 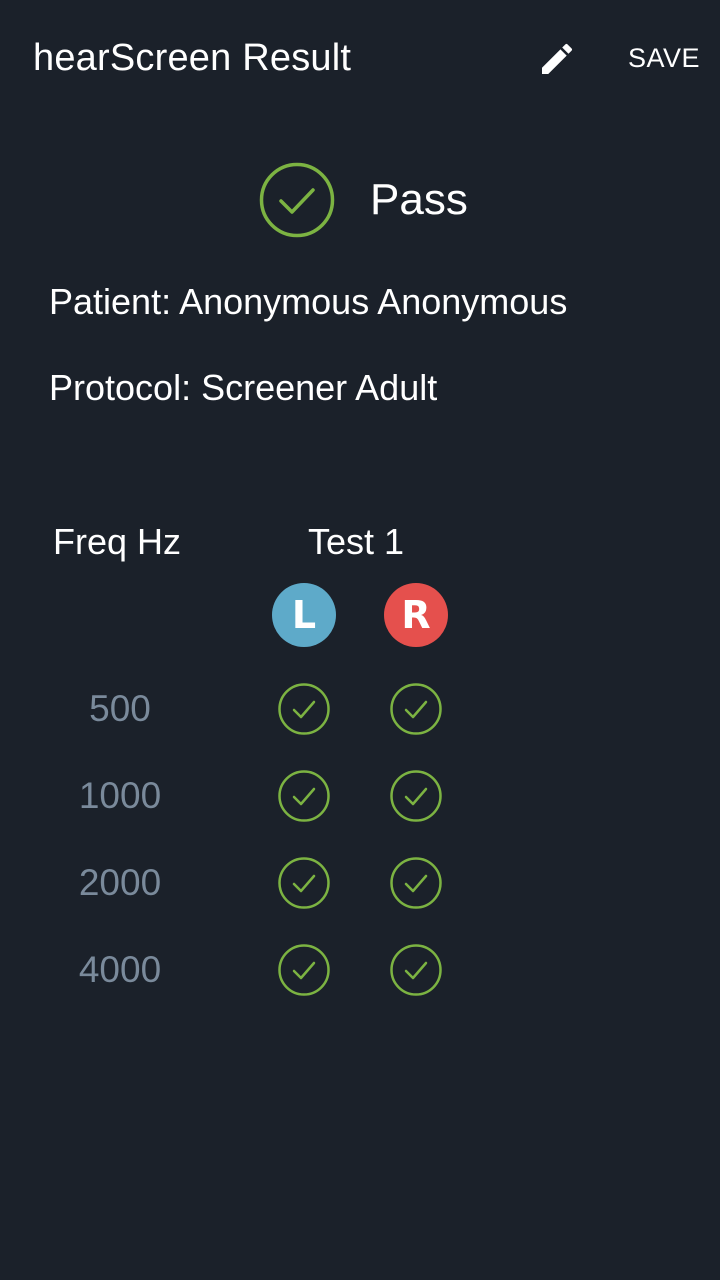 I want to click on frequency-value: 1000, so click(x=120, y=795).